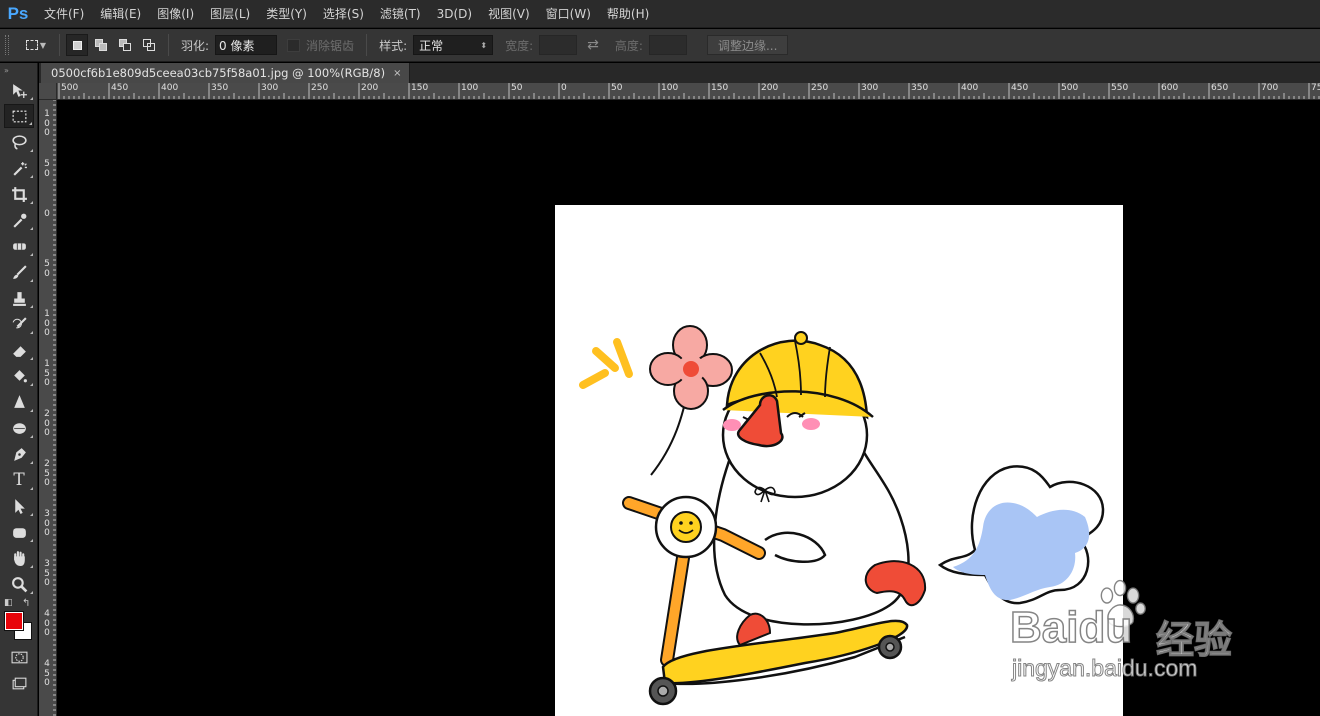  I want to click on antialias-checkbox, so click(294, 45).